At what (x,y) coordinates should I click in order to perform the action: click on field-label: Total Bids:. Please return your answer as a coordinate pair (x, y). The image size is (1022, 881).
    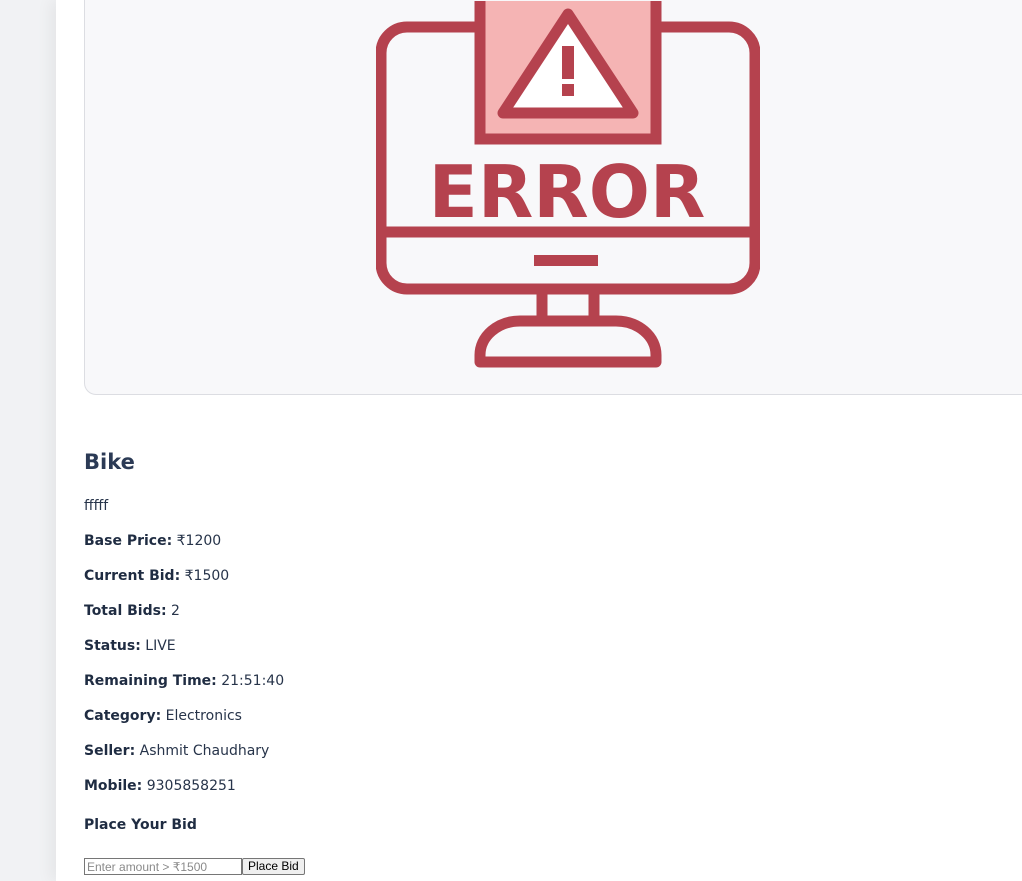
    Looking at the image, I should click on (125, 611).